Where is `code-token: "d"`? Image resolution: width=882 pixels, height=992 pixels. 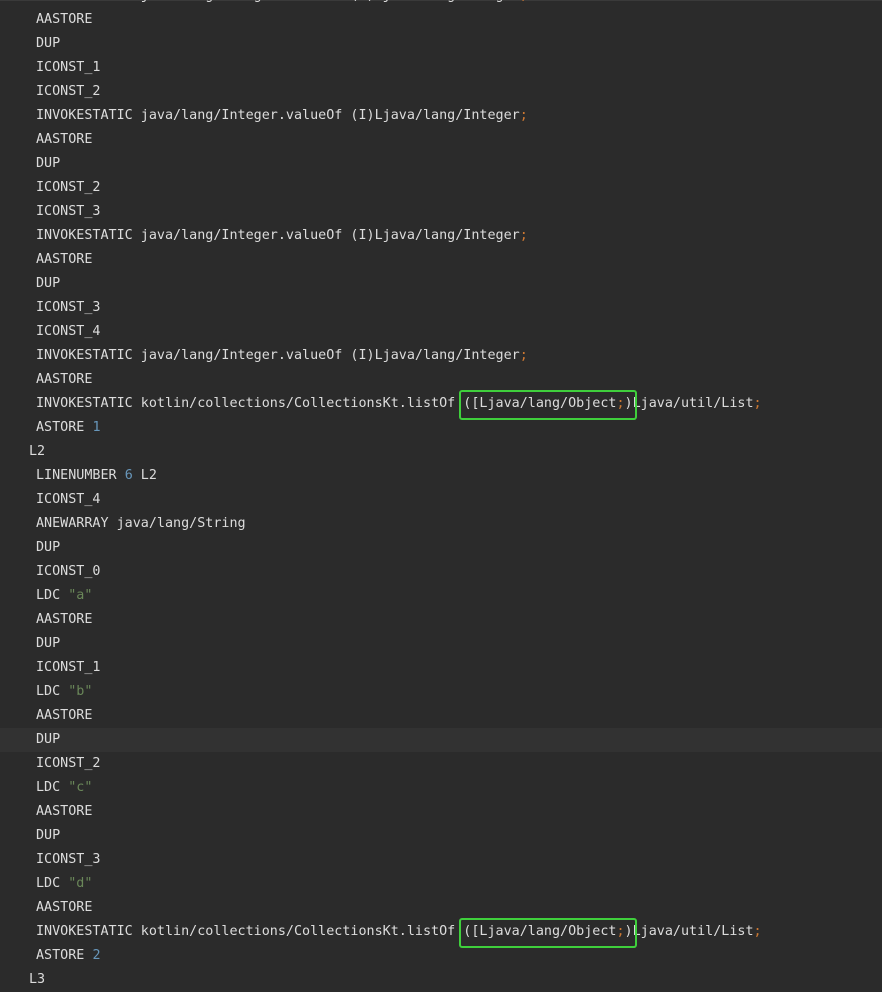 code-token: "d" is located at coordinates (80, 883).